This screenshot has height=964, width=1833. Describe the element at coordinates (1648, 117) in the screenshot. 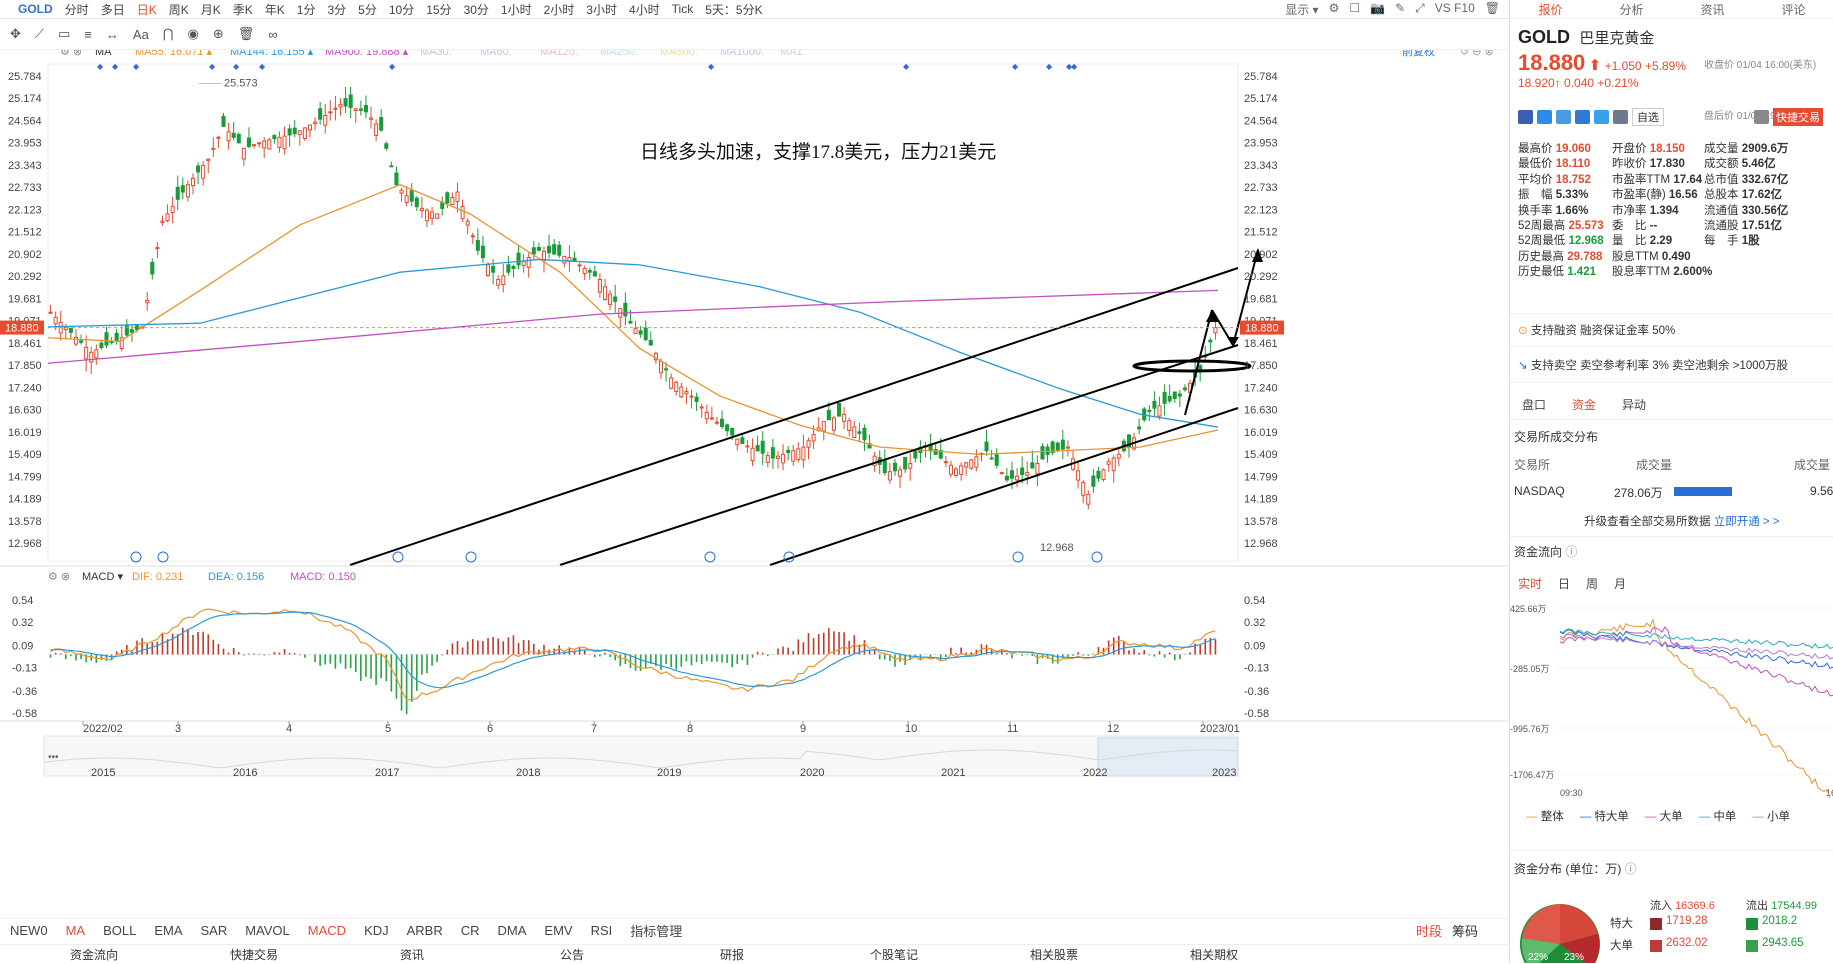

I see `watchlist-button: 自选` at that location.